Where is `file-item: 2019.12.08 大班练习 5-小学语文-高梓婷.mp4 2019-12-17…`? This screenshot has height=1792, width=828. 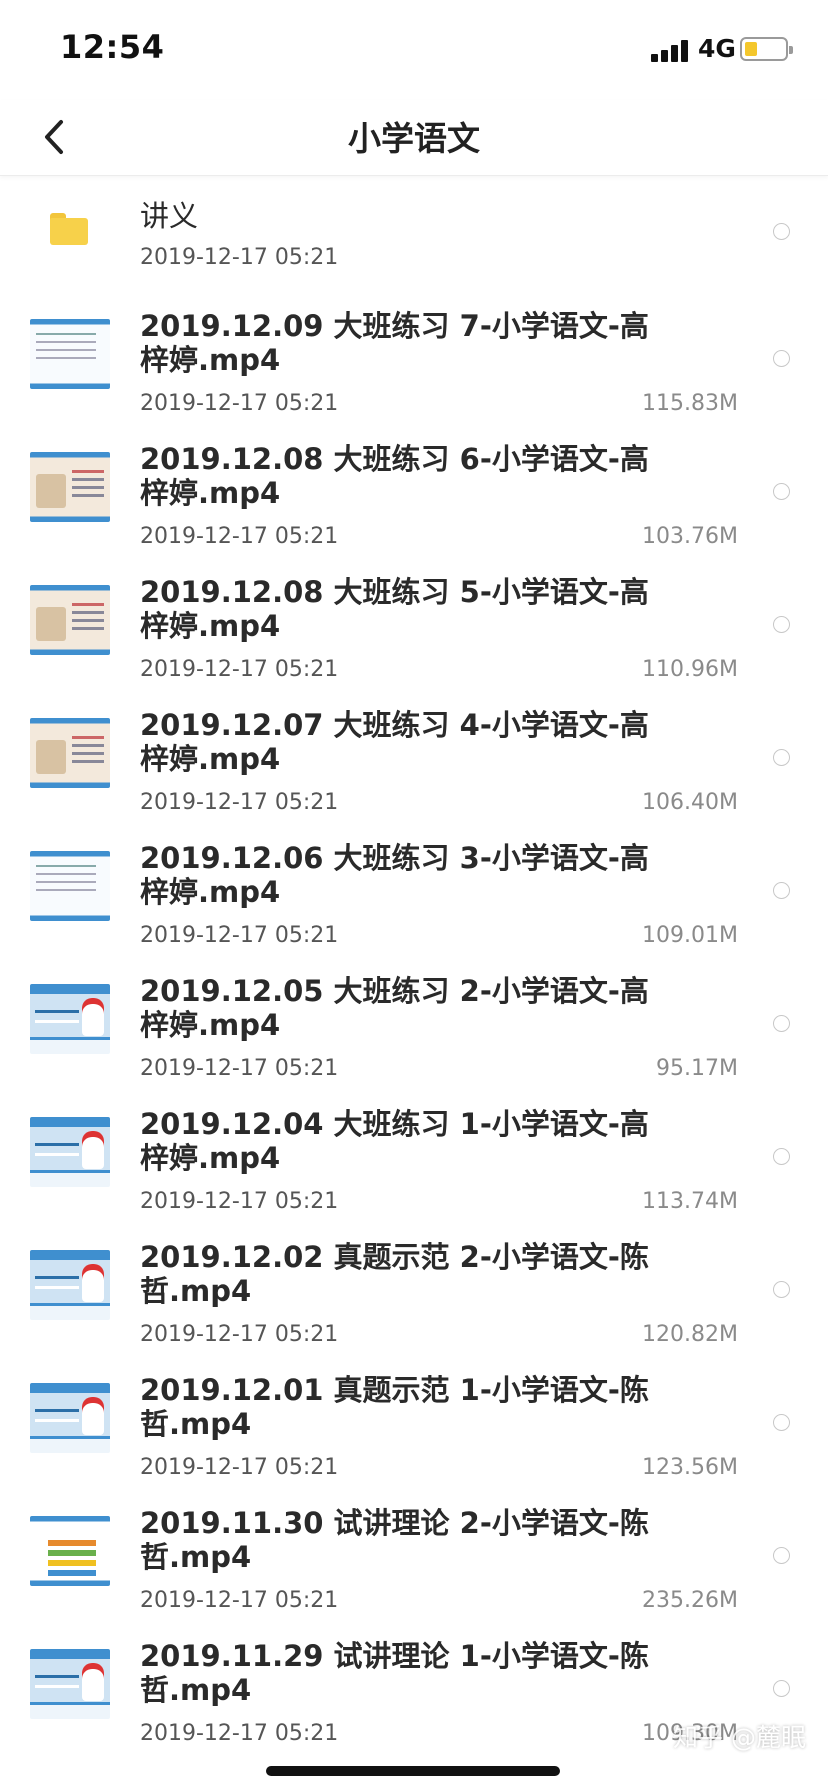 file-item: 2019.12.08 大班练习 5-小学语文-高梓婷.mp4 2019-12-17… is located at coordinates (414, 629).